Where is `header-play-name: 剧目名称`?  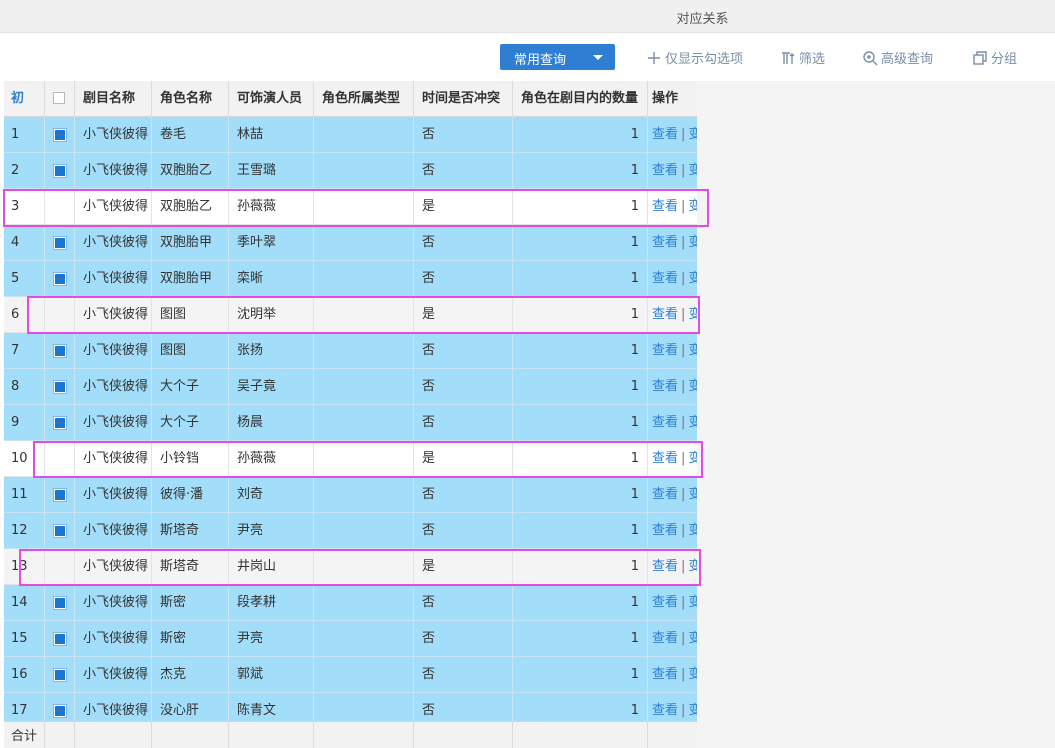 header-play-name: 剧目名称 is located at coordinates (113, 98).